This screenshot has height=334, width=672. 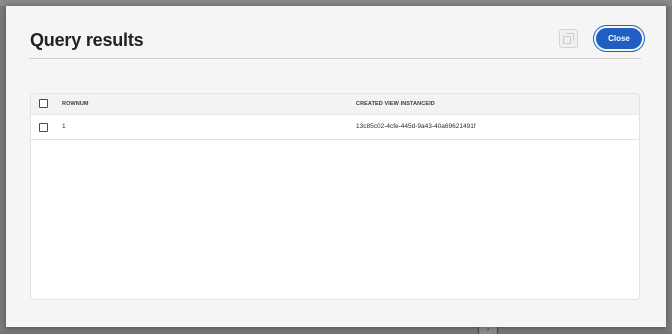 What do you see at coordinates (87, 40) in the screenshot?
I see `dialog-title: Query results` at bounding box center [87, 40].